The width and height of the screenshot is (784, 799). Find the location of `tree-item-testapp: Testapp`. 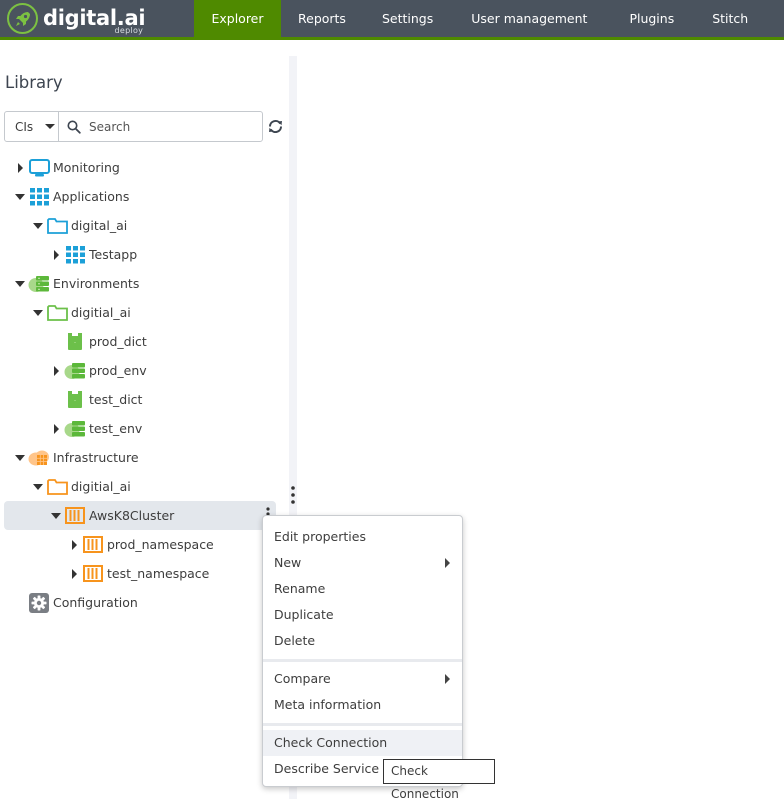

tree-item-testapp: Testapp is located at coordinates (94, 254).